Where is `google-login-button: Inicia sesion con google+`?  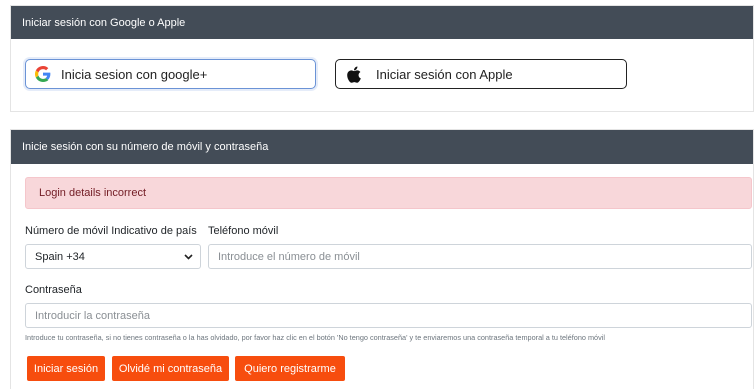 google-login-button: Inicia sesion con google+ is located at coordinates (170, 74).